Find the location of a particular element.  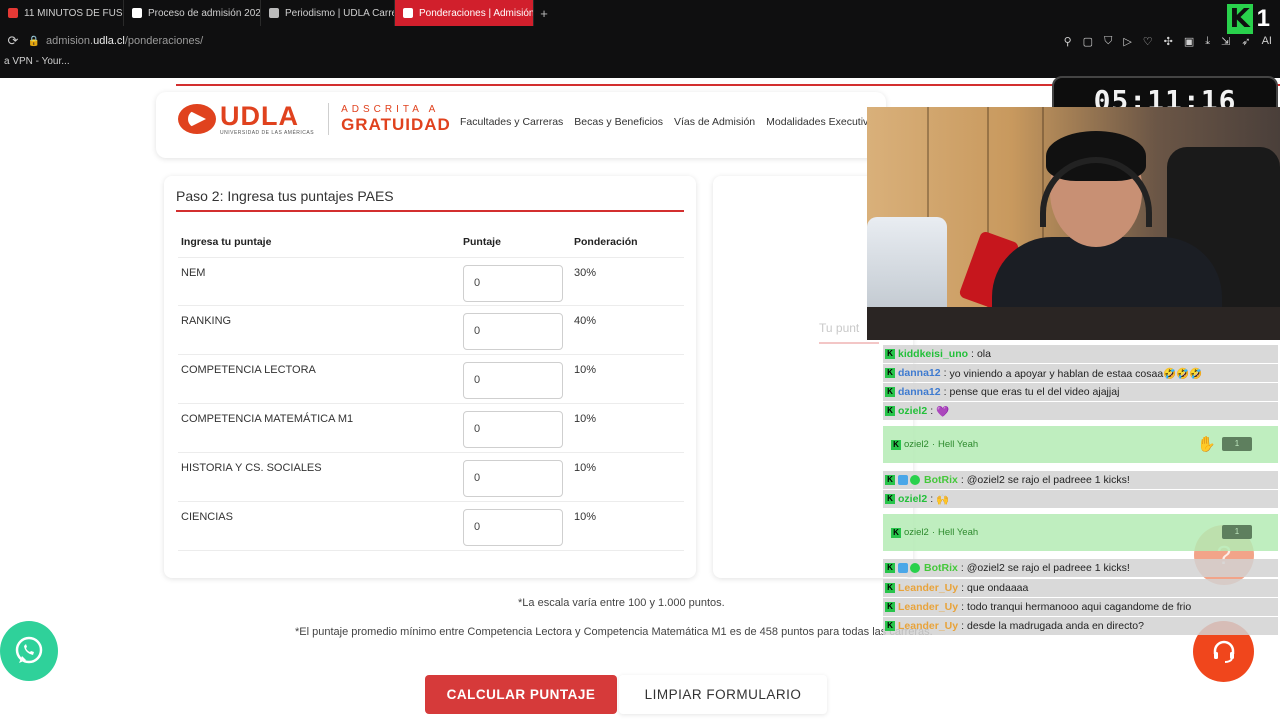

url-path: /ponderaciones/ is located at coordinates (164, 41).